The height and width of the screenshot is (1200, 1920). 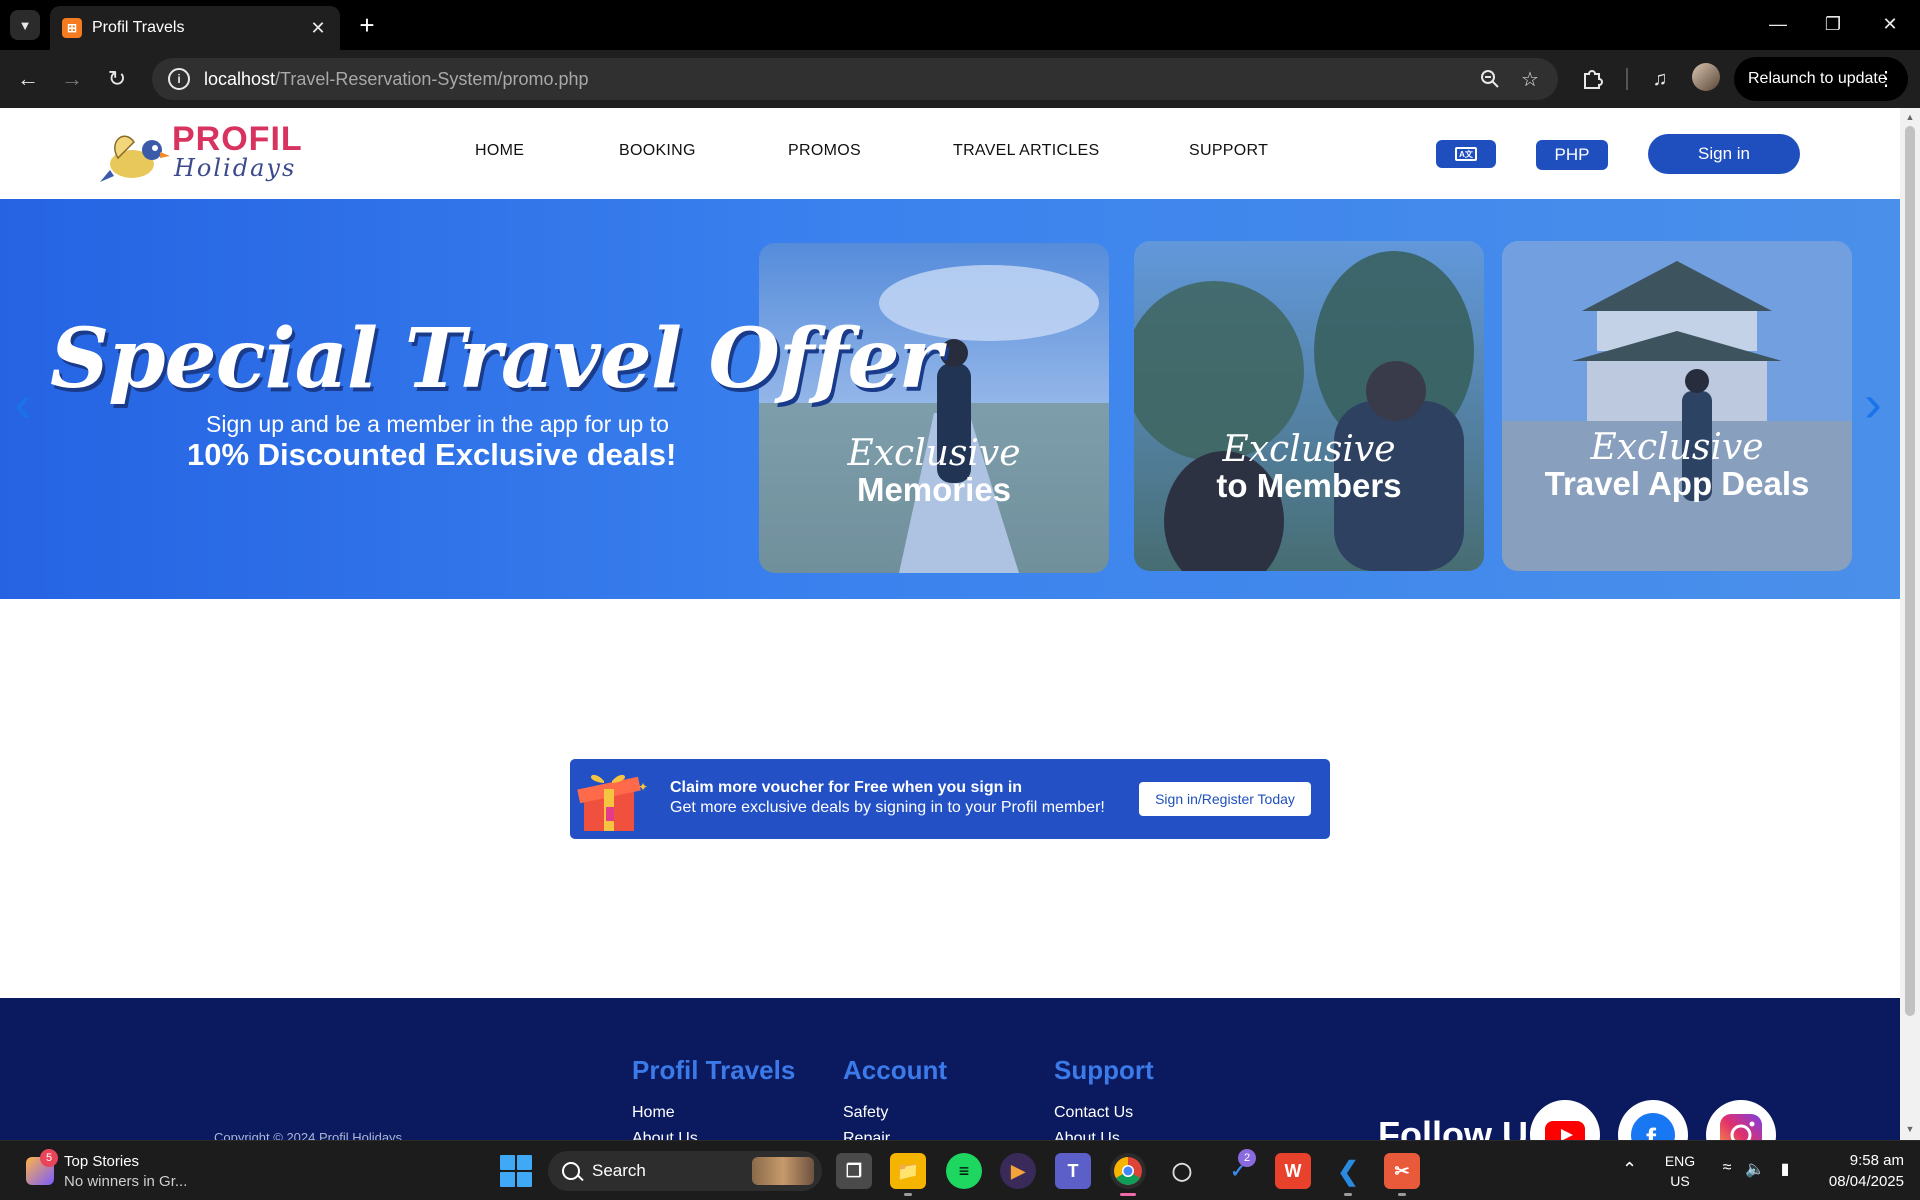 What do you see at coordinates (28, 79) in the screenshot?
I see `back-arrow-icon: ←` at bounding box center [28, 79].